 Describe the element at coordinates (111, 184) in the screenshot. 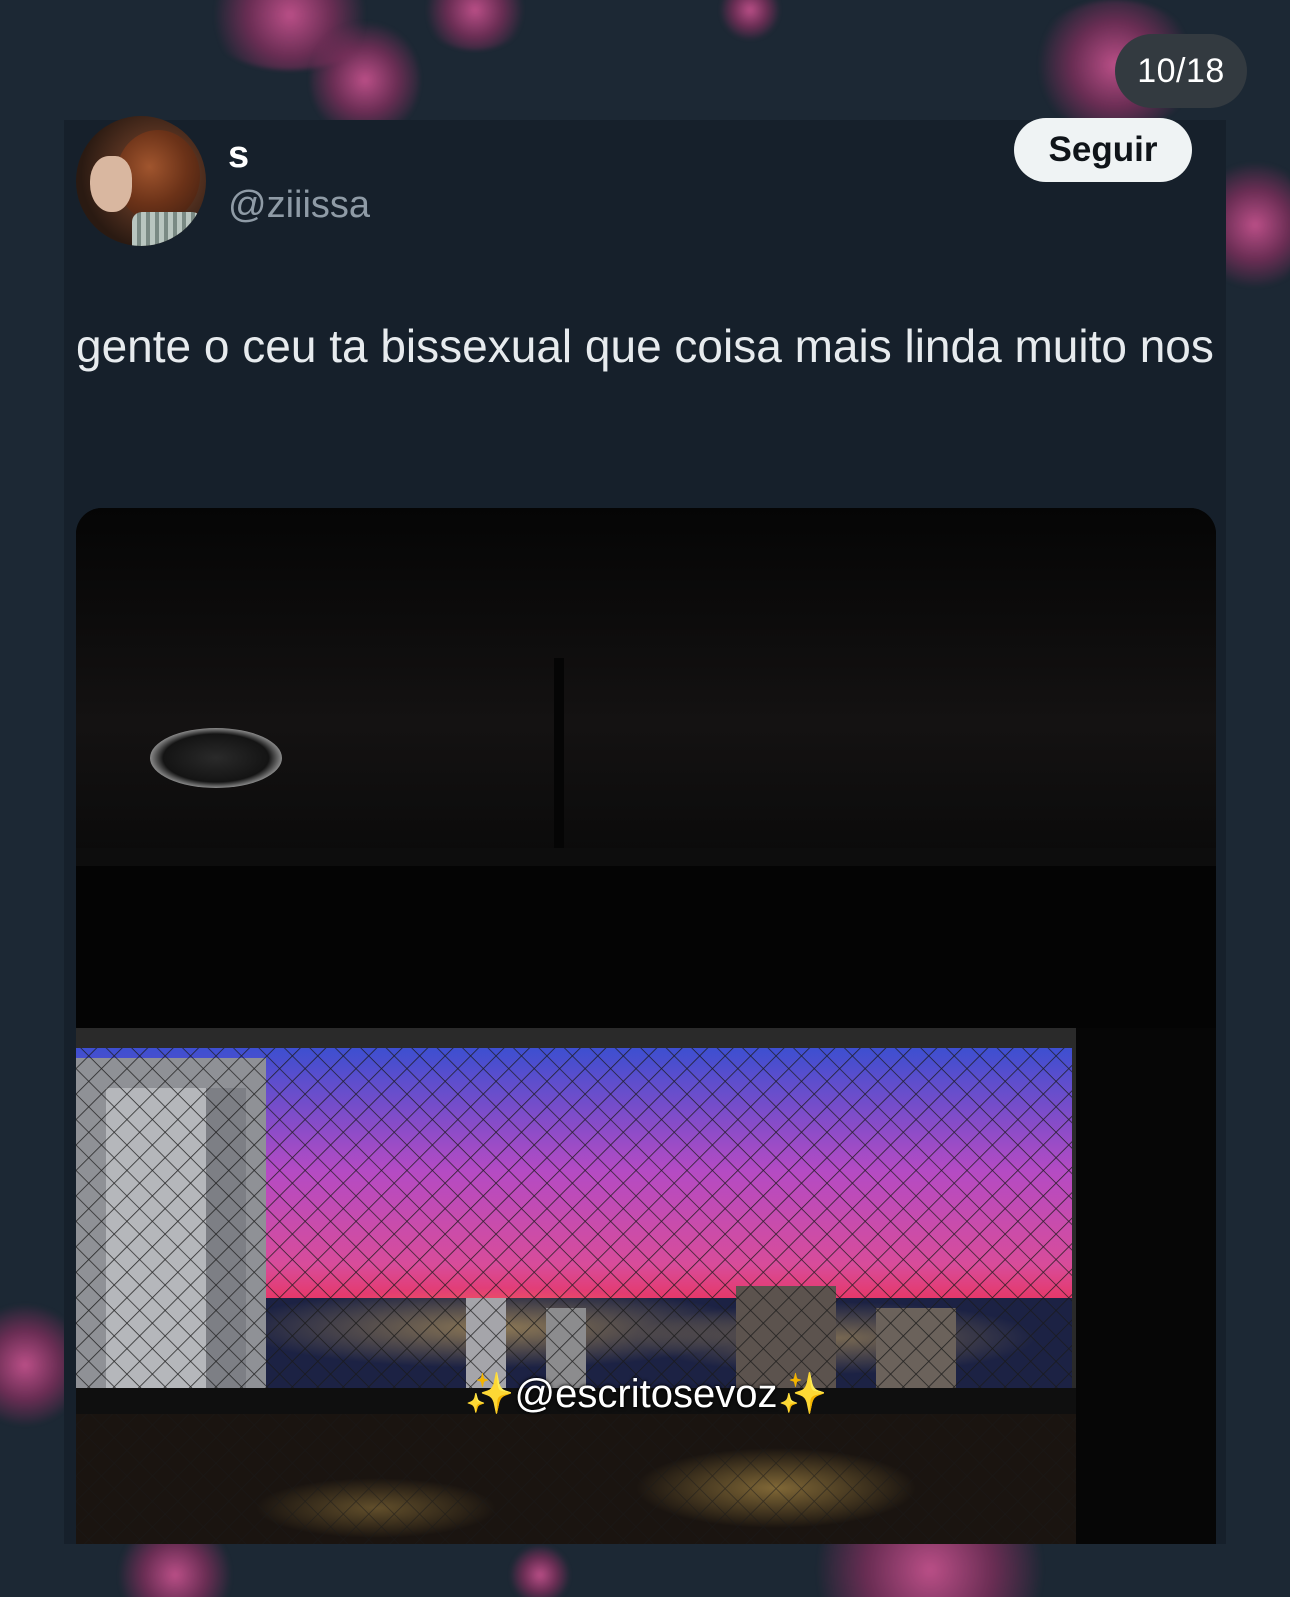

I see `avatar-face` at that location.